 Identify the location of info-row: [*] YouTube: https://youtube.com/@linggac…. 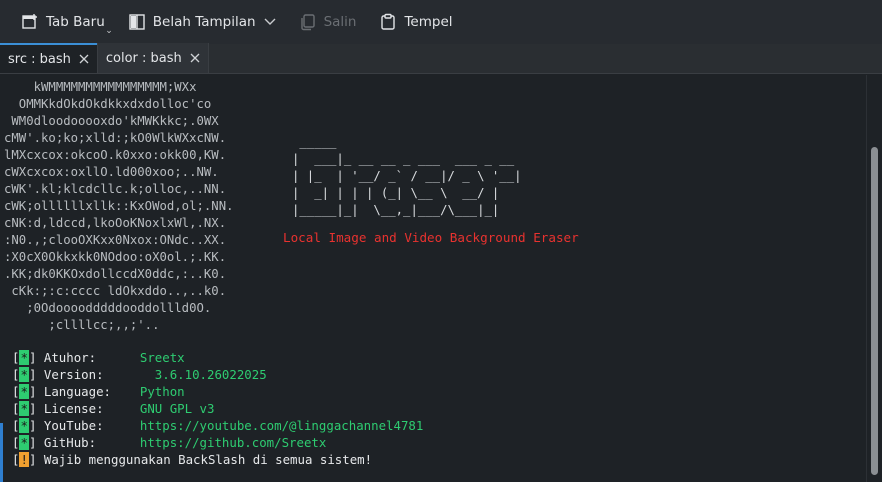
(217, 425).